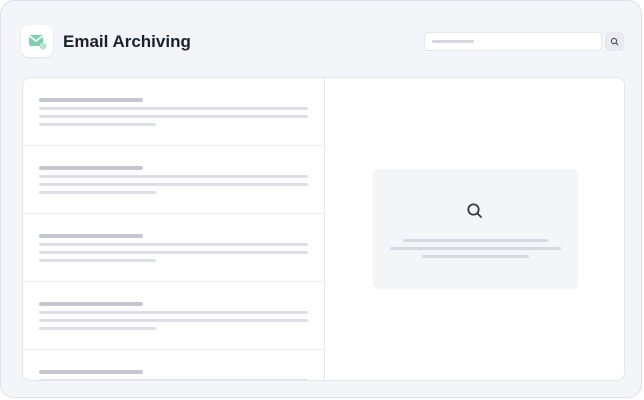 The image size is (644, 400). I want to click on app-title: Email Archiving, so click(127, 41).